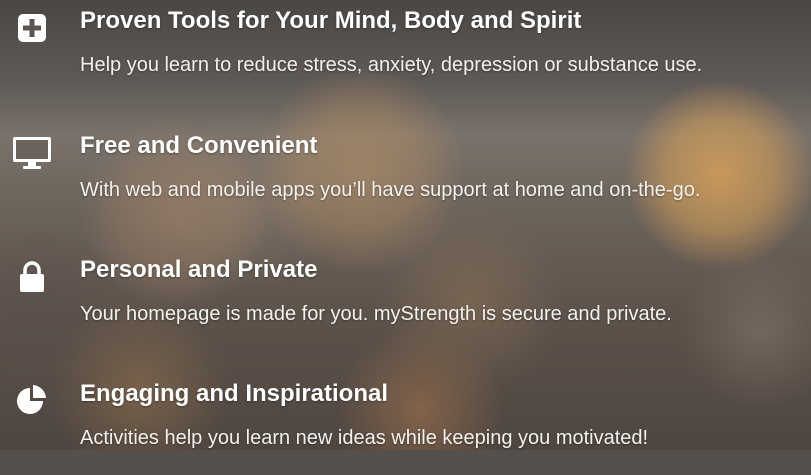 Image resolution: width=811 pixels, height=475 pixels. Describe the element at coordinates (32, 28) in the screenshot. I see `plus-square-icon` at that location.